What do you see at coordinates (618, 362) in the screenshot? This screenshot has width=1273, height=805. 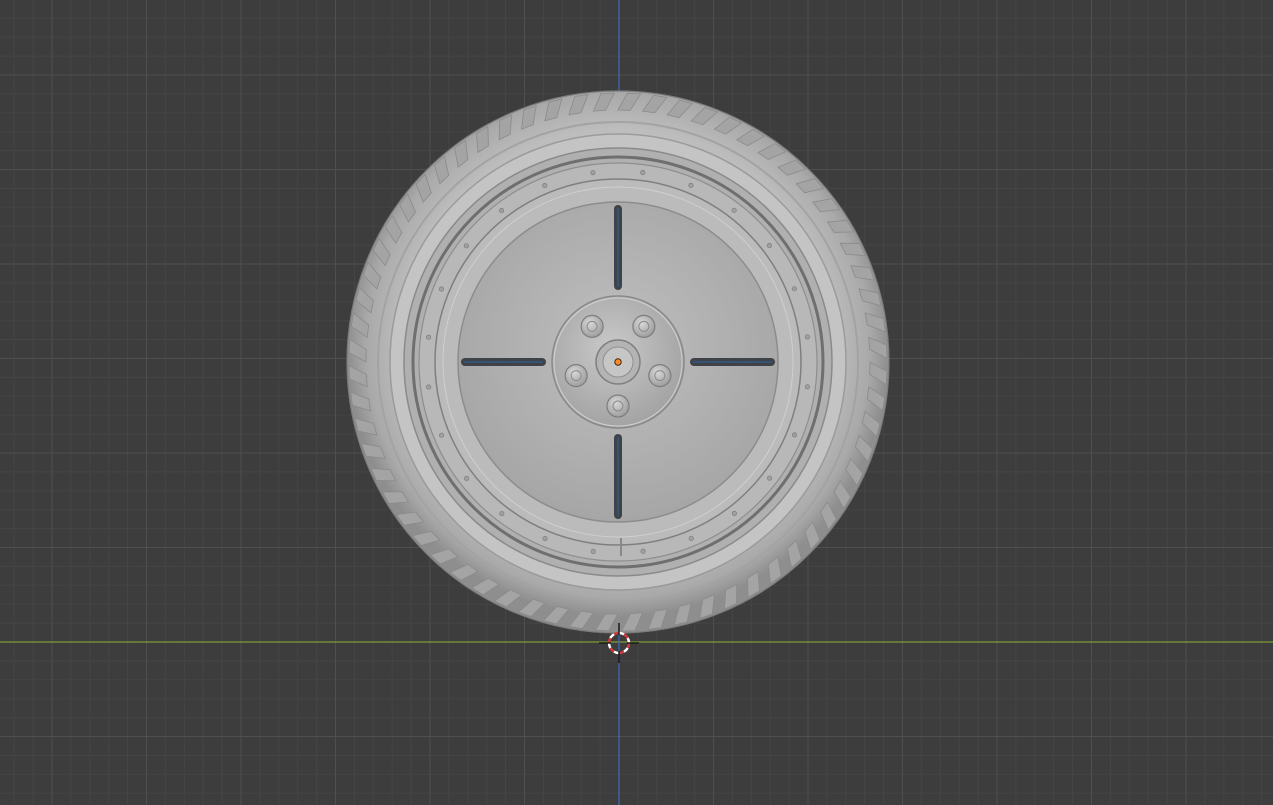 I see `object-origin-icon` at bounding box center [618, 362].